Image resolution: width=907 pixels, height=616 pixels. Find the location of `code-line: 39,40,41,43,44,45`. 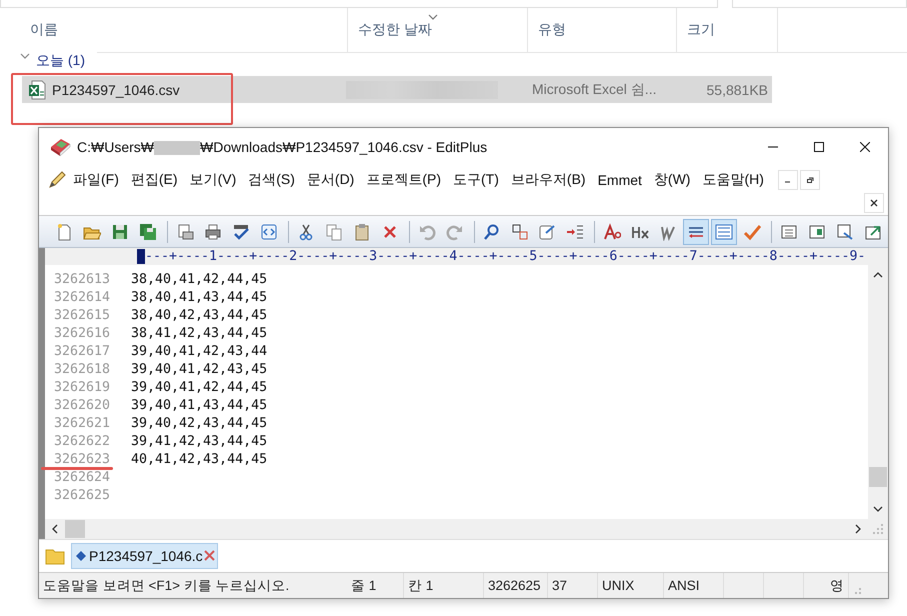

code-line: 39,40,41,43,44,45 is located at coordinates (199, 406).